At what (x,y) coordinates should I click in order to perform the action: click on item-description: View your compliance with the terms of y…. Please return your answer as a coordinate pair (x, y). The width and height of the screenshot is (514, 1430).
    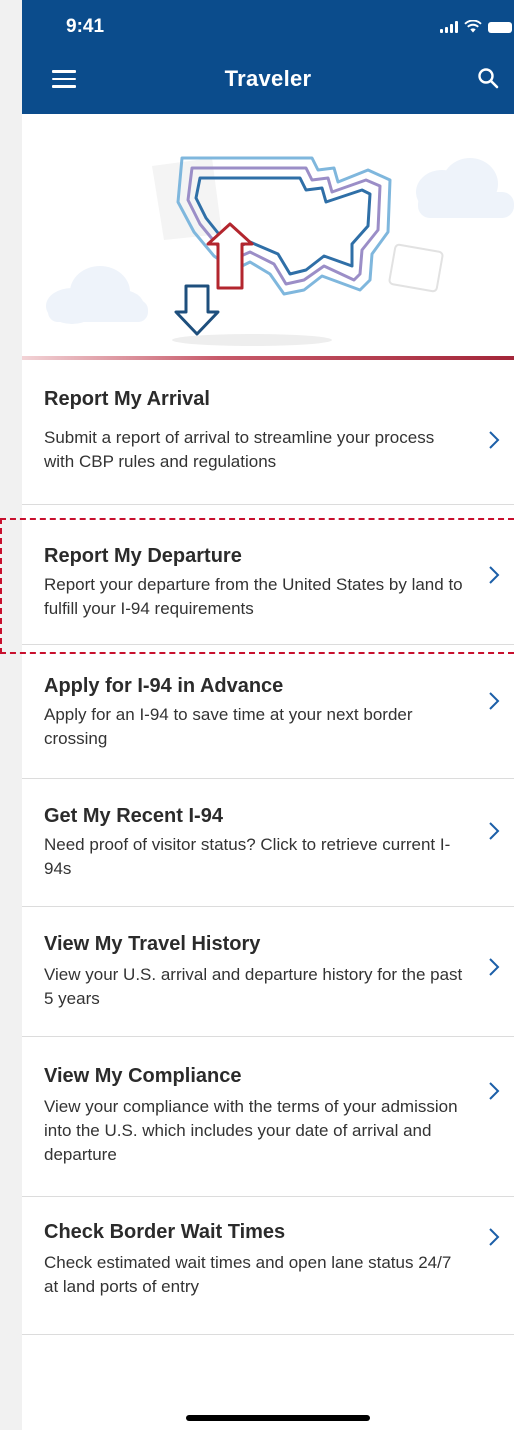
    Looking at the image, I should click on (251, 1130).